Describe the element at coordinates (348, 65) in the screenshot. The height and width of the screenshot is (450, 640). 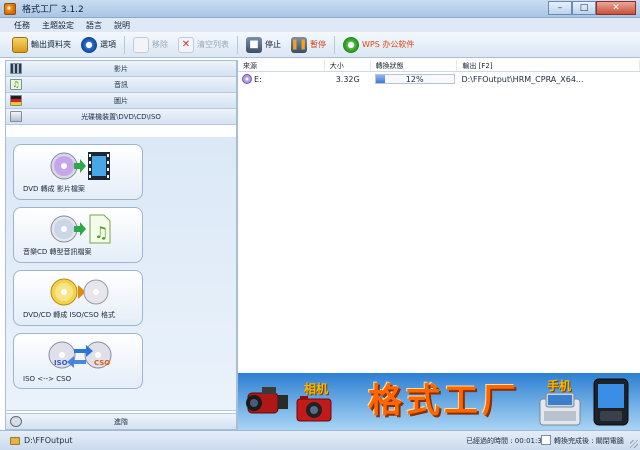
I see `column-size: 大小` at that location.